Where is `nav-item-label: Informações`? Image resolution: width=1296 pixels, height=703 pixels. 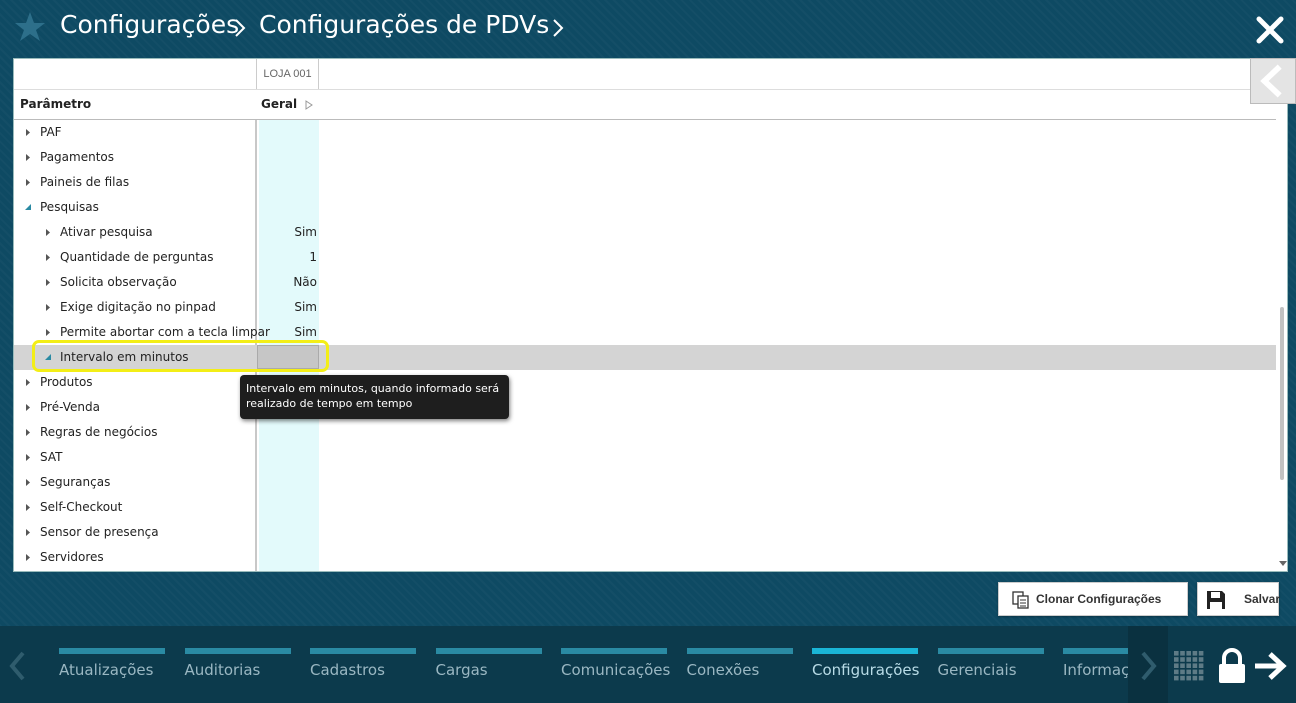
nav-item-label: Informações is located at coordinates (1095, 670).